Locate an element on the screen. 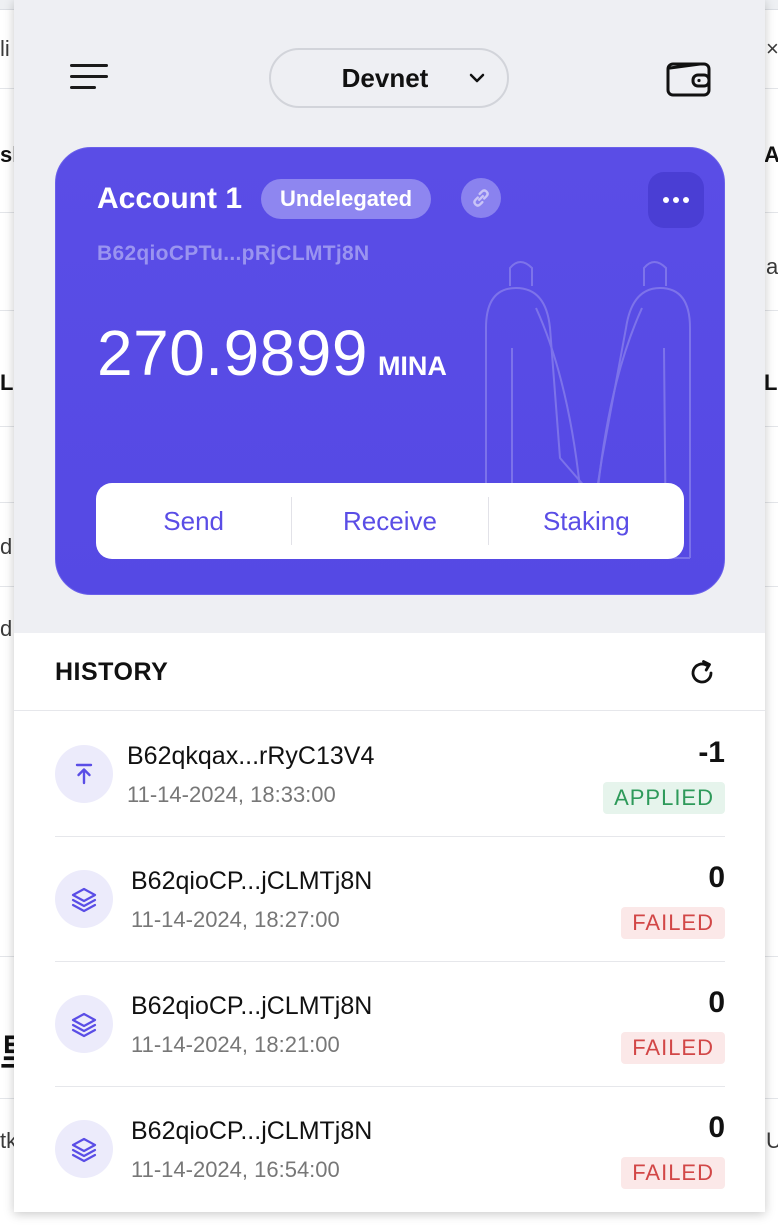 This screenshot has height=1228, width=778. send-arrow-up-icon is located at coordinates (84, 774).